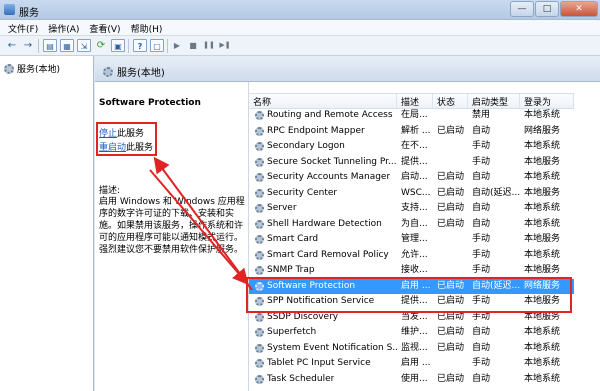  I want to click on help-icon: ?, so click(140, 45).